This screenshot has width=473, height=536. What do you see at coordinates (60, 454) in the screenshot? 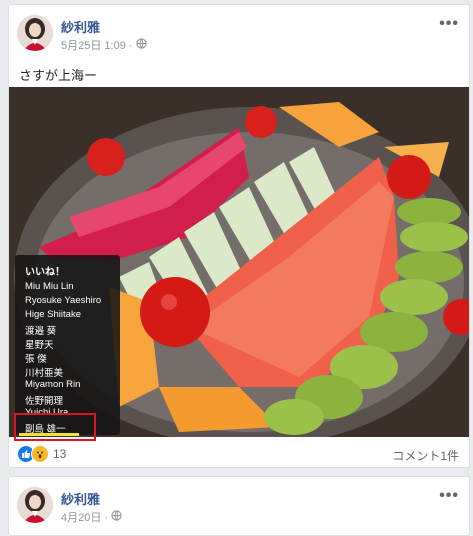
I see `reaction-count: 13` at bounding box center [60, 454].